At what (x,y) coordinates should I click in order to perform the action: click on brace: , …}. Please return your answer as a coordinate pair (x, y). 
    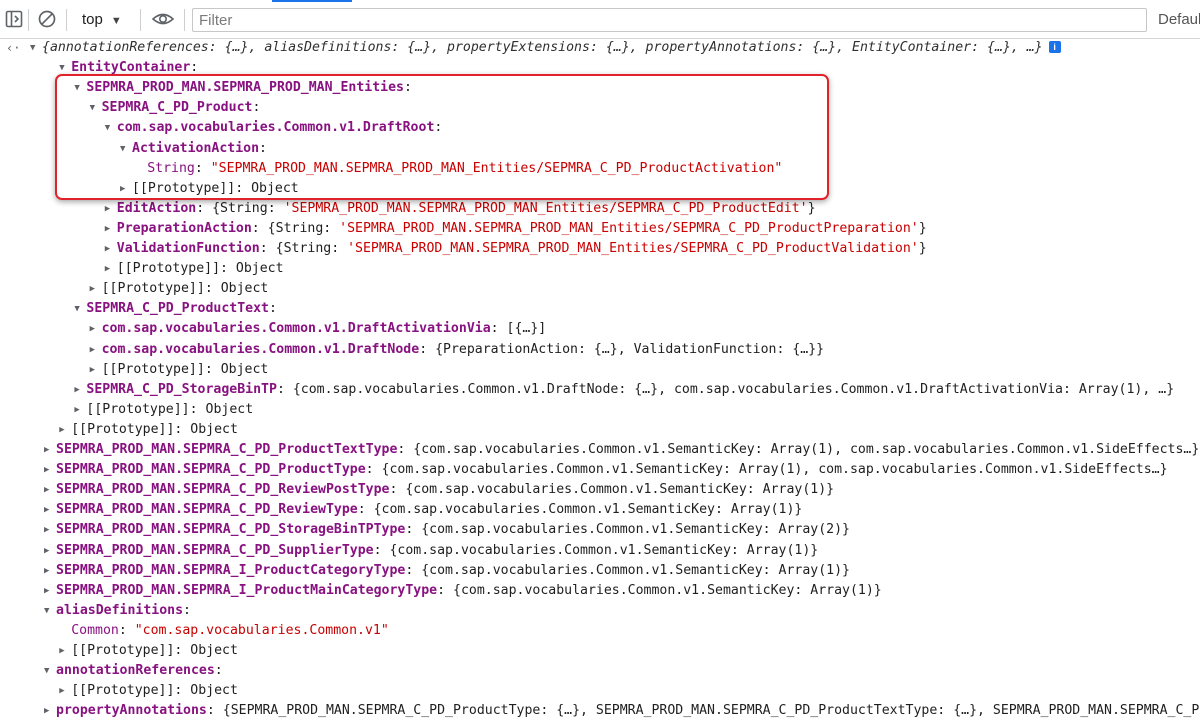
    Looking at the image, I should click on (1026, 47).